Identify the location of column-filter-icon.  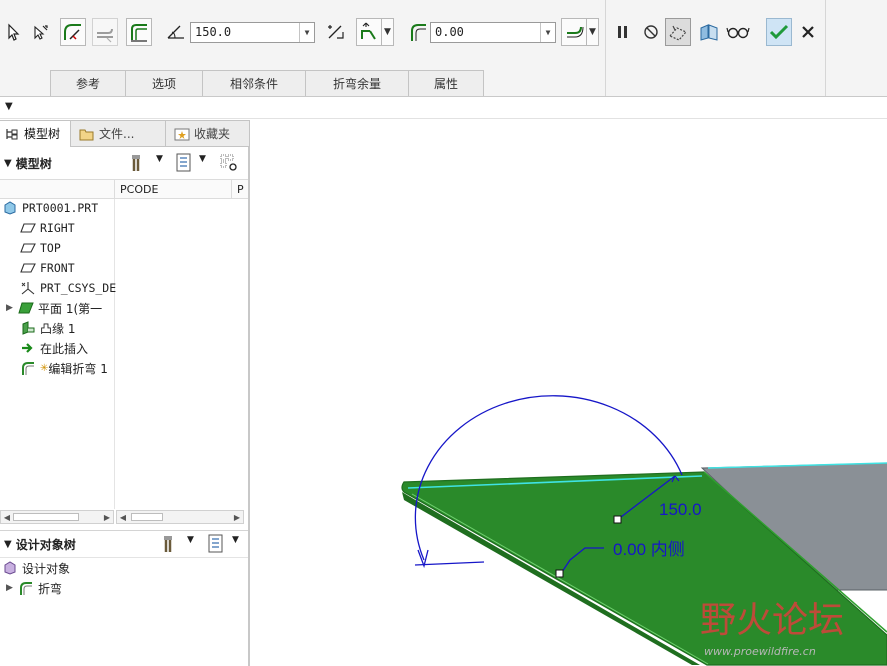
(229, 164).